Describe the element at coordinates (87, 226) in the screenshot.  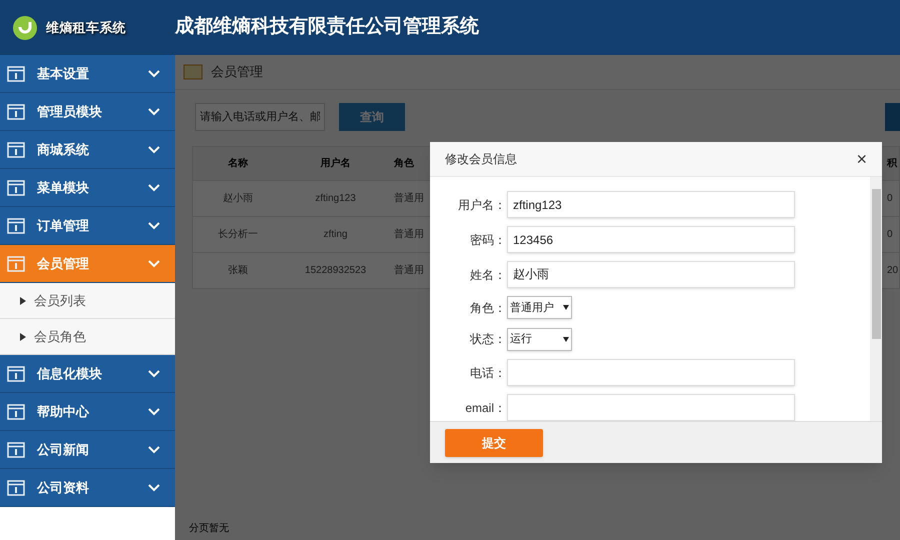
I see `sidebar-item: 订单管理` at that location.